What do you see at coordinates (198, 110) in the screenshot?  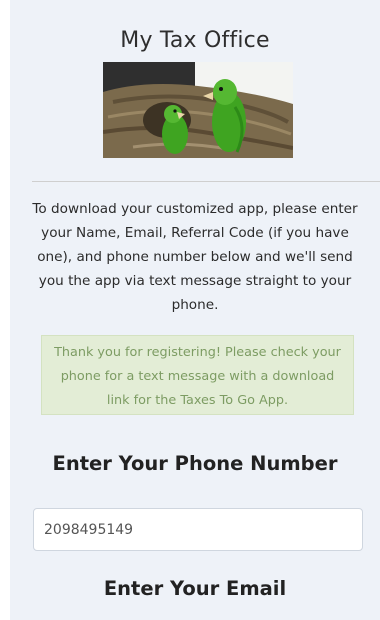 I see `parrots-logo-image` at bounding box center [198, 110].